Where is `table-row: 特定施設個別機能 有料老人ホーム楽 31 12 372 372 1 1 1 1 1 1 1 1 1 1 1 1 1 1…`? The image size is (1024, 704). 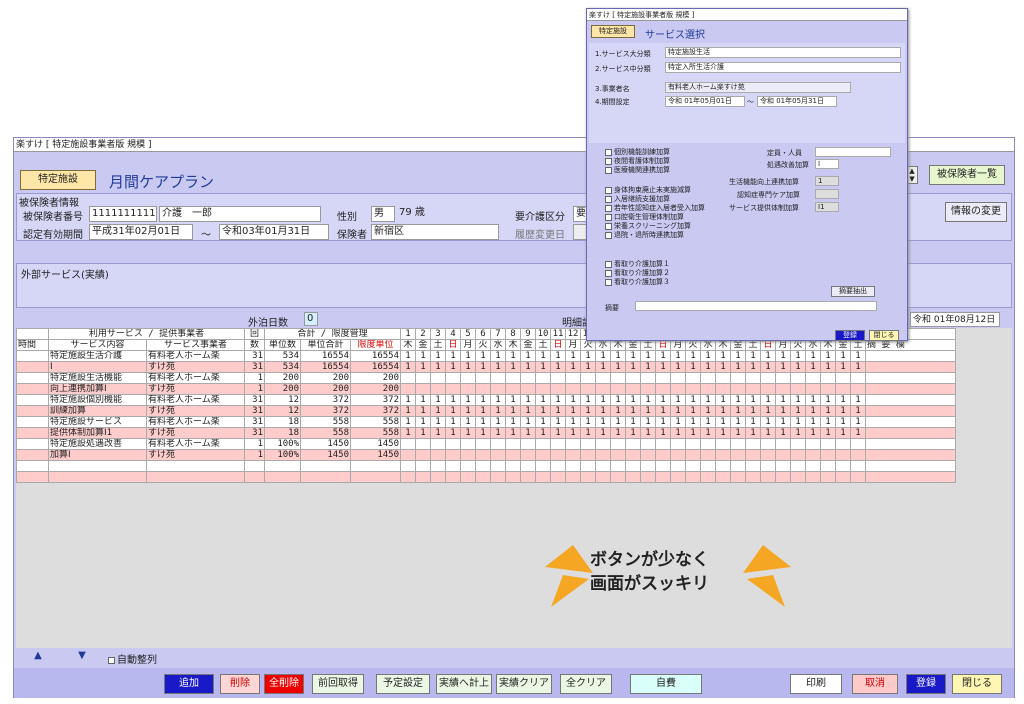 table-row: 特定施設個別機能 有料老人ホーム楽 31 12 372 372 1 1 1 1 1 1 1 1 1 1 1 1 1 1… is located at coordinates (486, 400).